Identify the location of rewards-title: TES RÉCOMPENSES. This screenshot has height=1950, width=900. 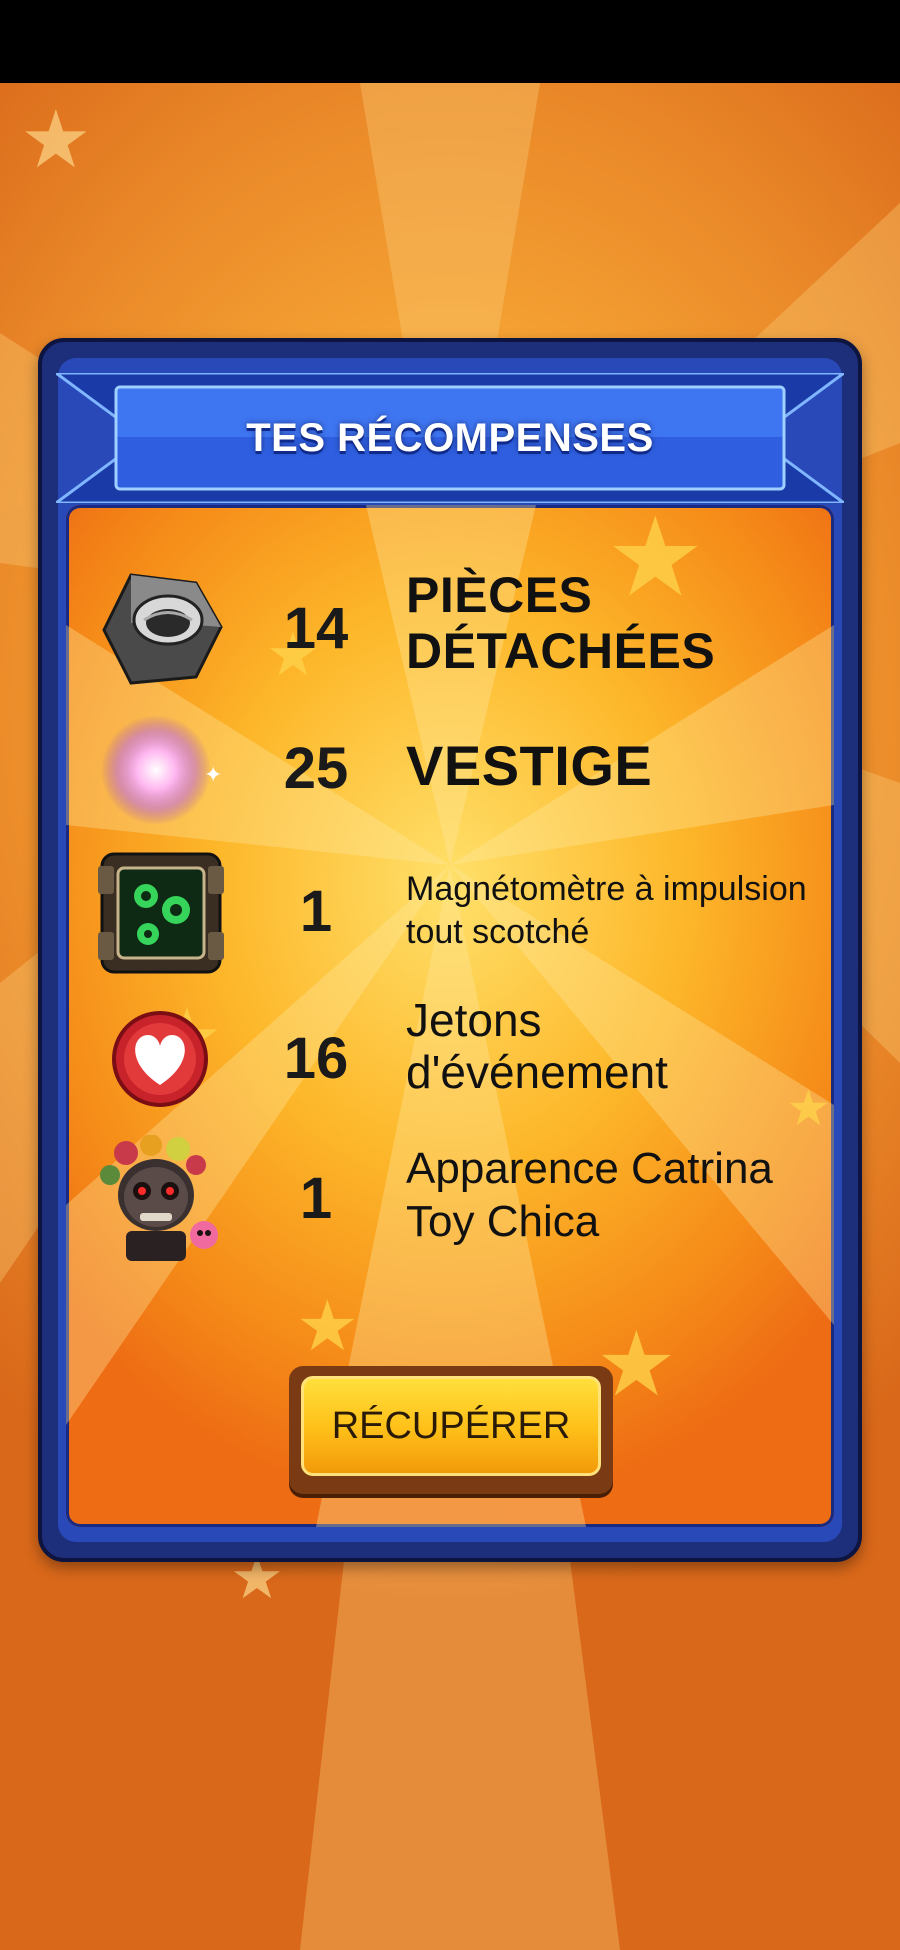
(450, 437).